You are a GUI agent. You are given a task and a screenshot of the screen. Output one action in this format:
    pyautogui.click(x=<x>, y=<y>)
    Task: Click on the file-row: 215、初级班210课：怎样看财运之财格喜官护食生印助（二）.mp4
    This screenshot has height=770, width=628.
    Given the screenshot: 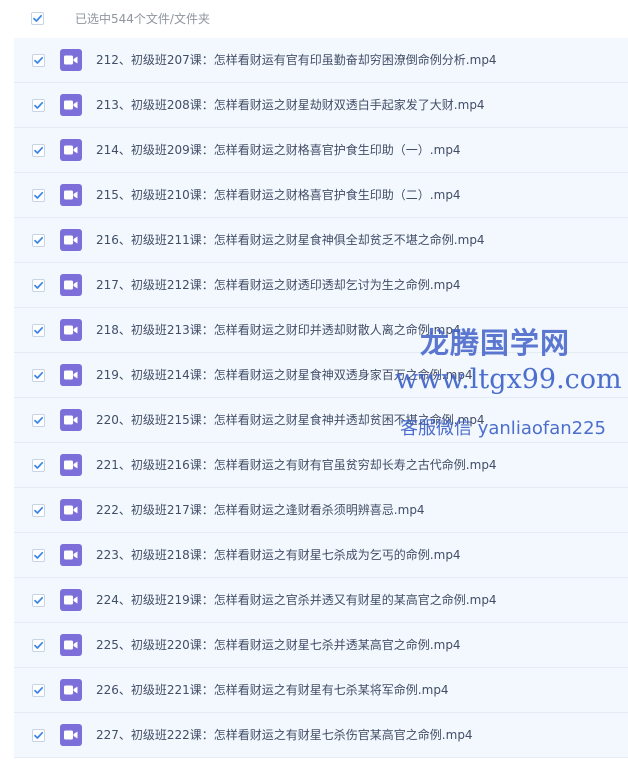 What is the action you would take?
    pyautogui.click(x=321, y=195)
    